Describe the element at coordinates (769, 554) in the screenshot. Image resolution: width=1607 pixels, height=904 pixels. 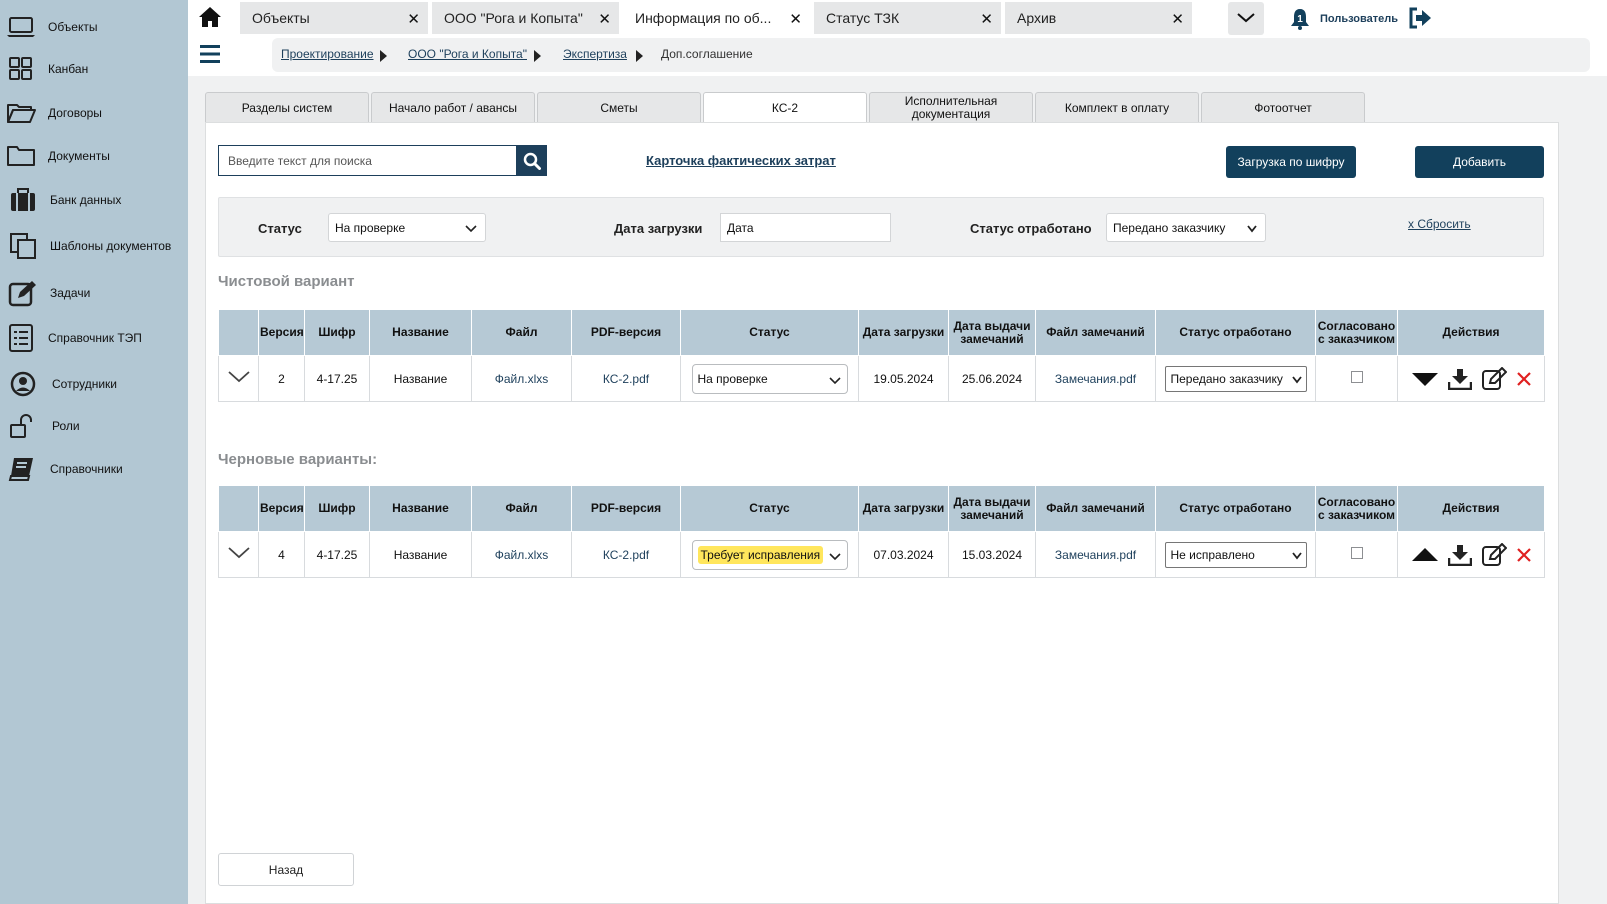
I see `row-status-select: Требует исправления` at that location.